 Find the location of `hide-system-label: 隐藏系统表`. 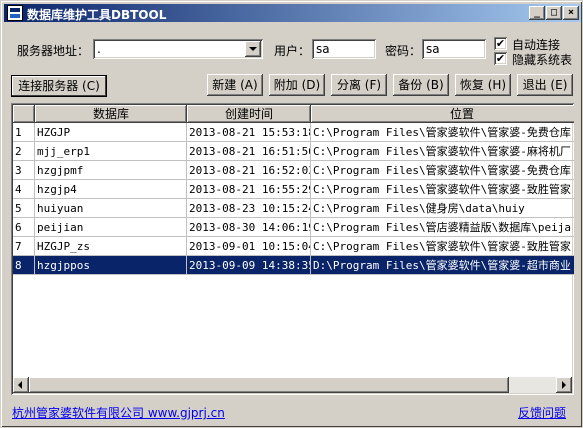

hide-system-label: 隐藏系统表 is located at coordinates (542, 59).